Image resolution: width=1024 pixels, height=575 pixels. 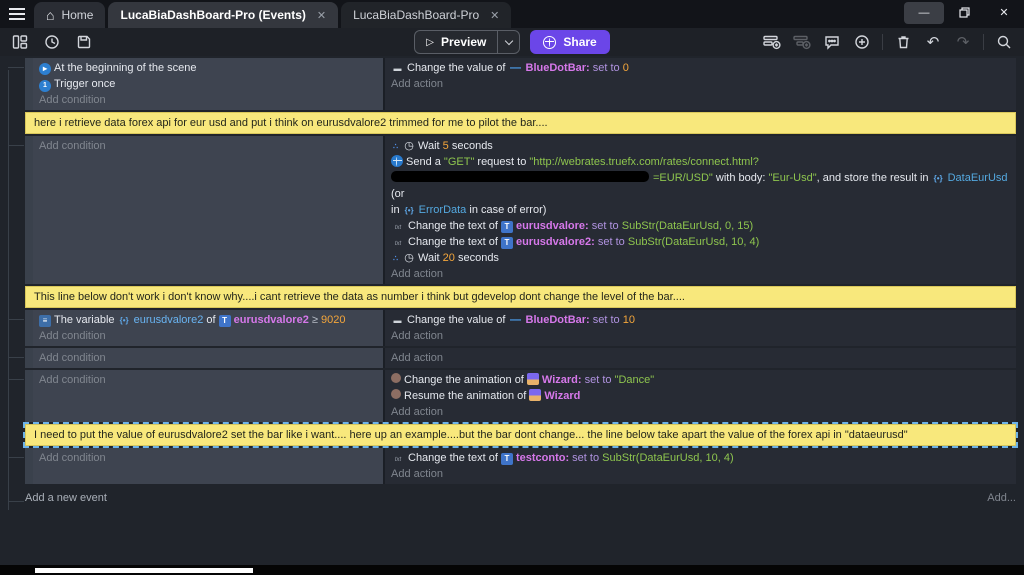 What do you see at coordinates (701, 258) in the screenshot?
I see `action-instruction: Wait 20 seconds` at bounding box center [701, 258].